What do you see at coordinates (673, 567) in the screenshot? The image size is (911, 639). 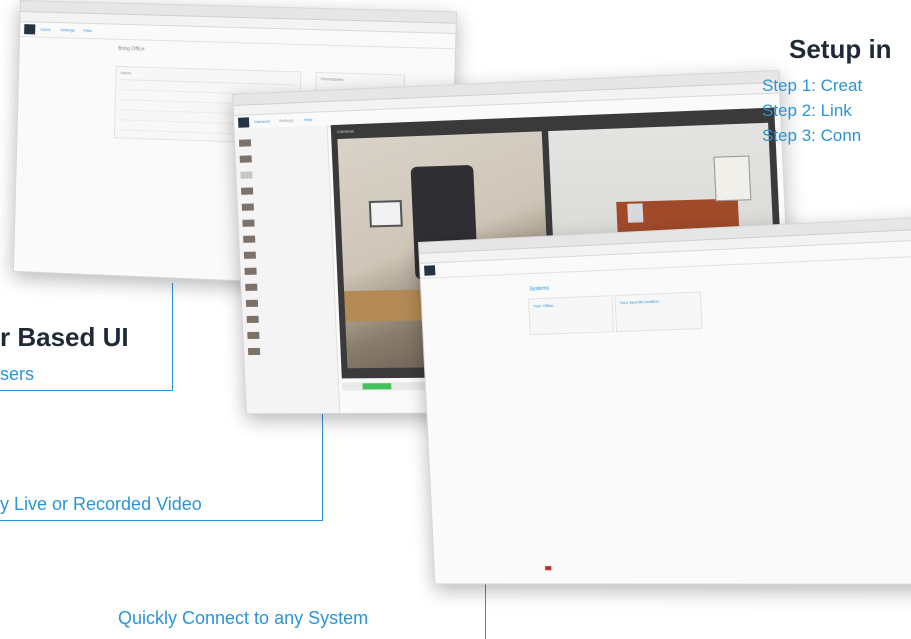 I see `footer-bar` at bounding box center [673, 567].